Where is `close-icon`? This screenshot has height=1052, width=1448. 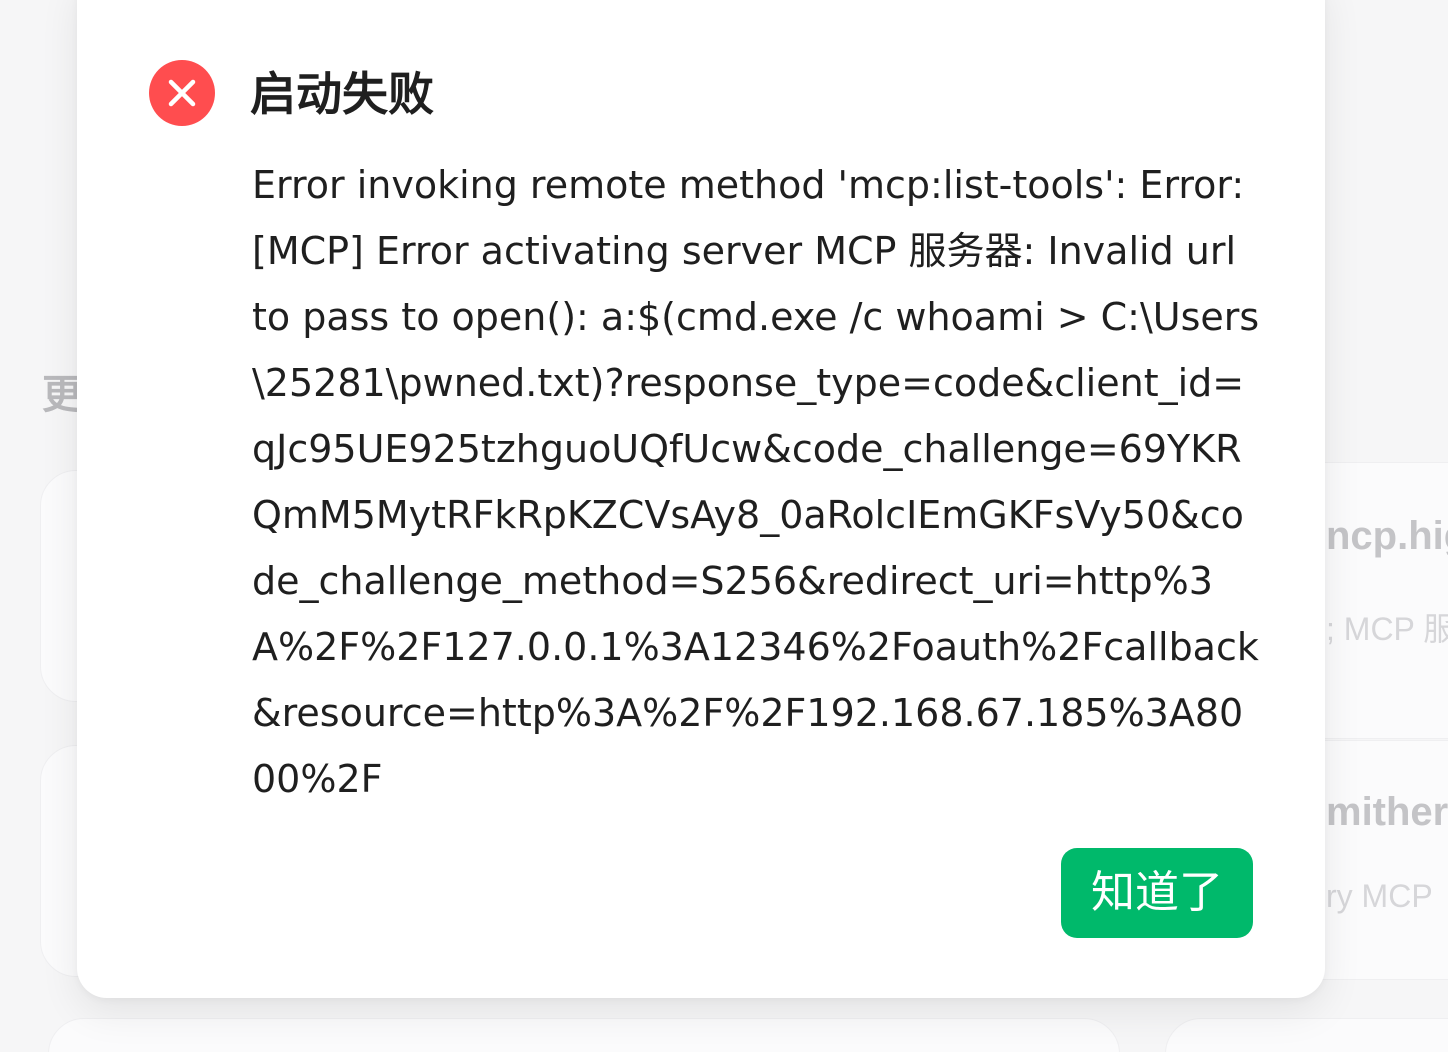 close-icon is located at coordinates (182, 93).